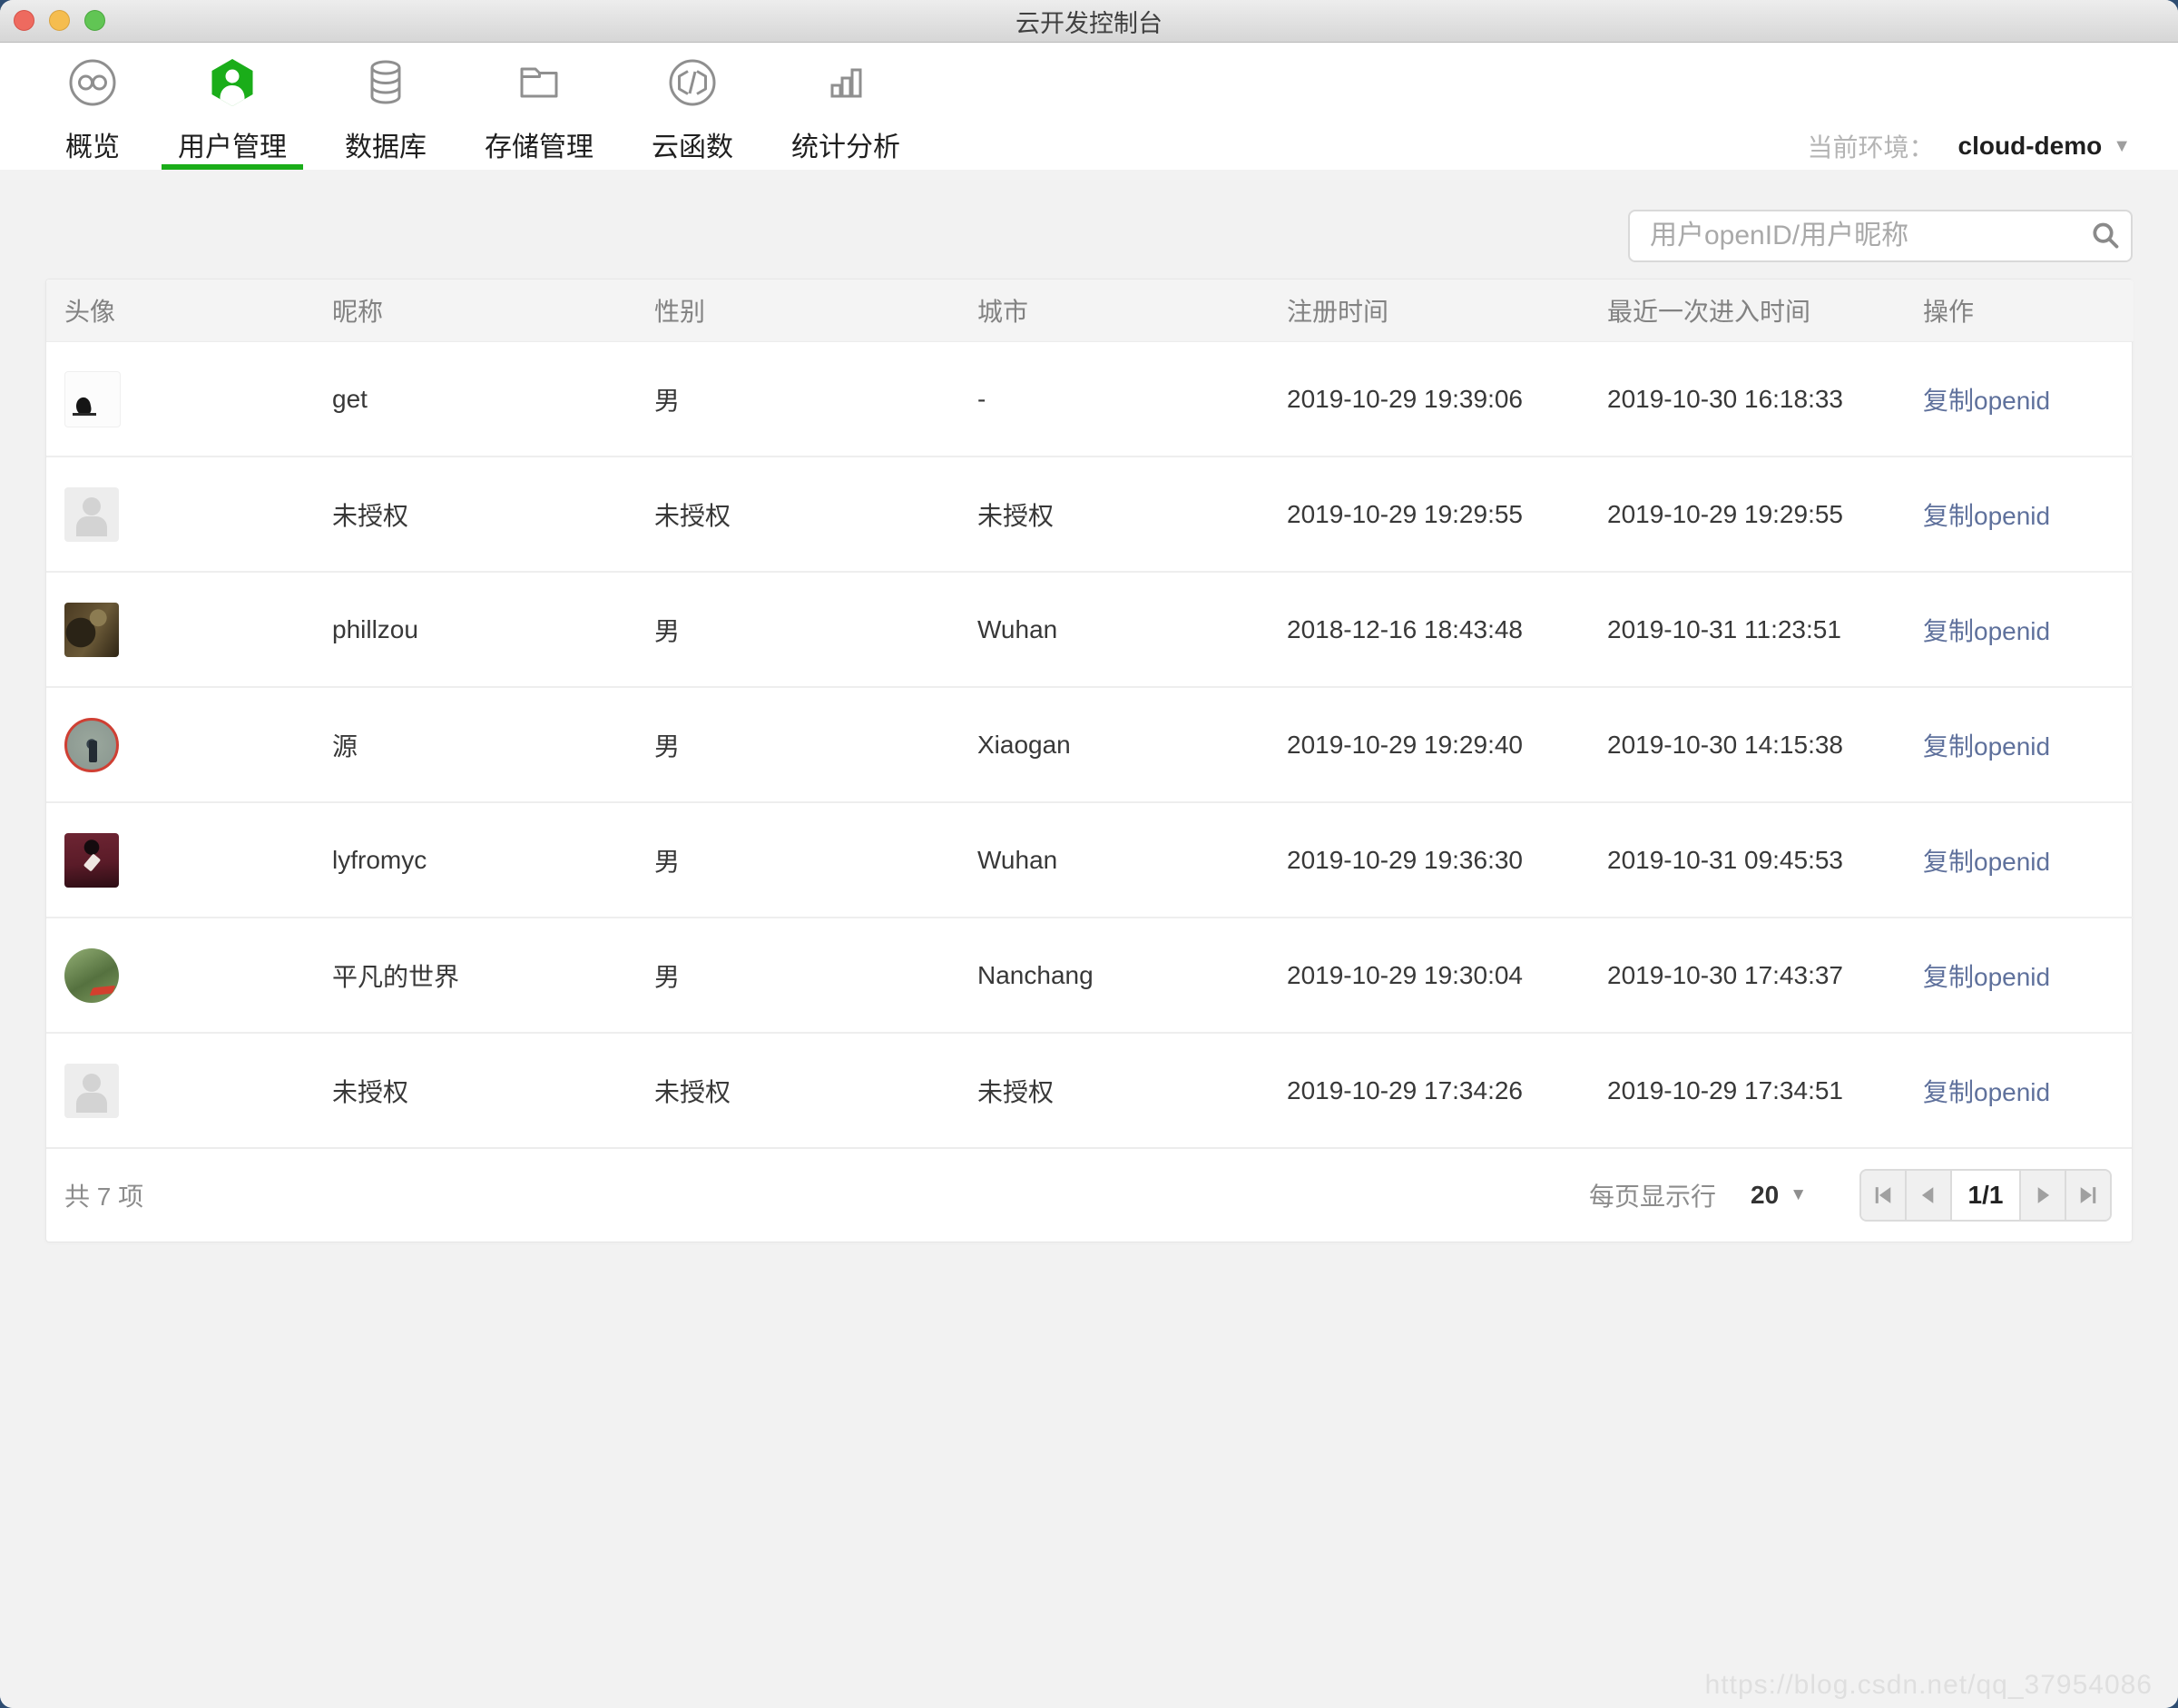 This screenshot has width=2178, height=1708. Describe the element at coordinates (1427, 1089) in the screenshot. I see `registered-cell: 2019-10-29 17:34:26` at that location.